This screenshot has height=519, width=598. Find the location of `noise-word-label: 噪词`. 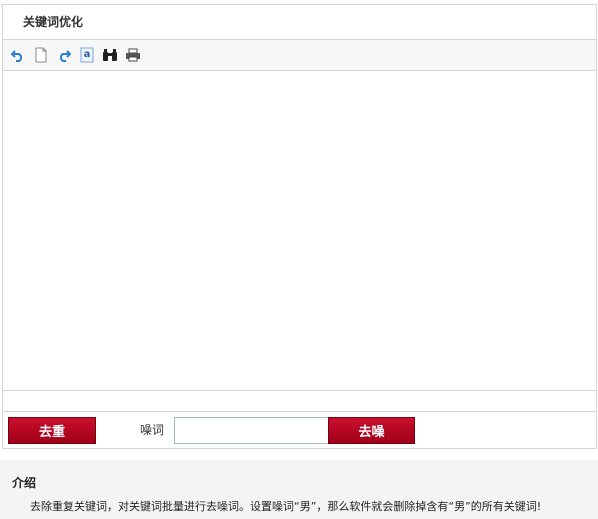

noise-word-label: 噪词 is located at coordinates (152, 430).